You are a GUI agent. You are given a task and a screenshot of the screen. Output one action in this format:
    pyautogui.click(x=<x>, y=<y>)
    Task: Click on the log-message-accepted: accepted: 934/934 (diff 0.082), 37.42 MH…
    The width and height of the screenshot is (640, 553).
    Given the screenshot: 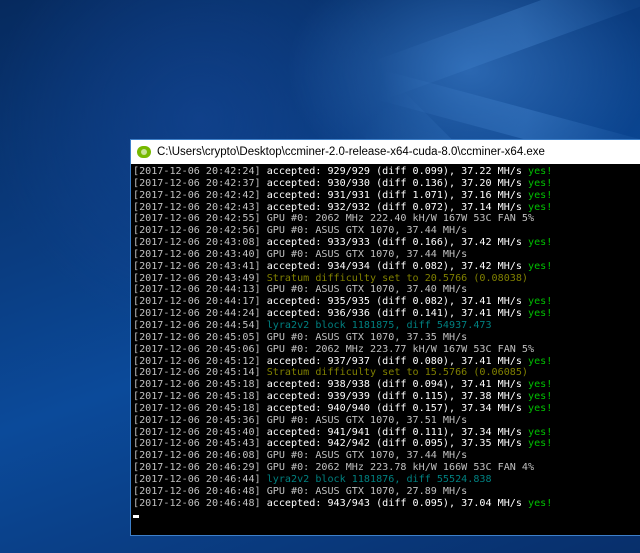 What is the action you would take?
    pyautogui.click(x=394, y=266)
    